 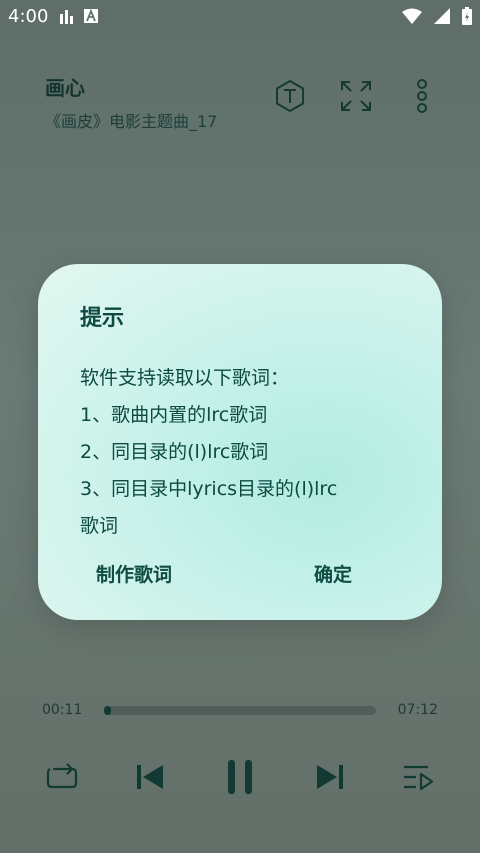 I want to click on pause-button, so click(x=240, y=777).